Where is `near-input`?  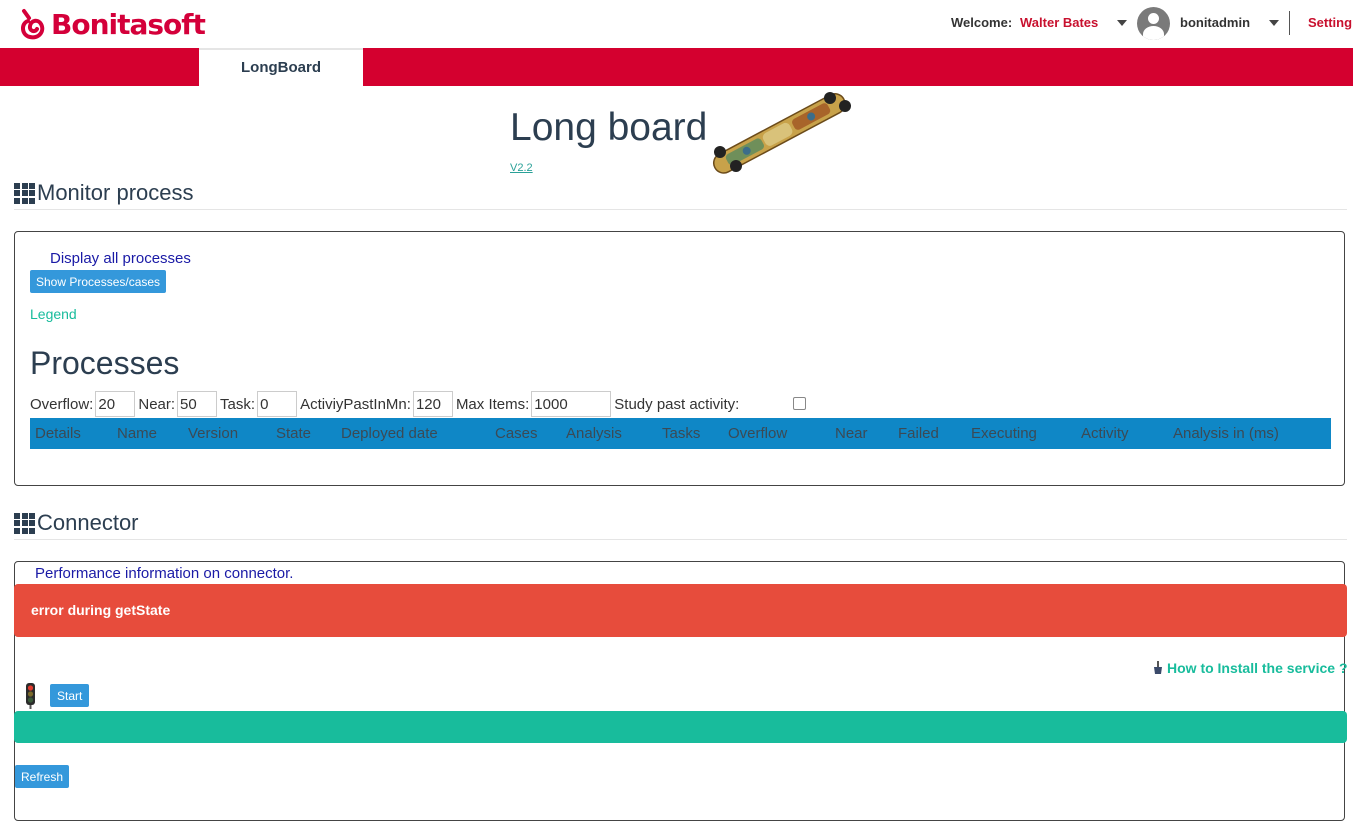
near-input is located at coordinates (197, 404).